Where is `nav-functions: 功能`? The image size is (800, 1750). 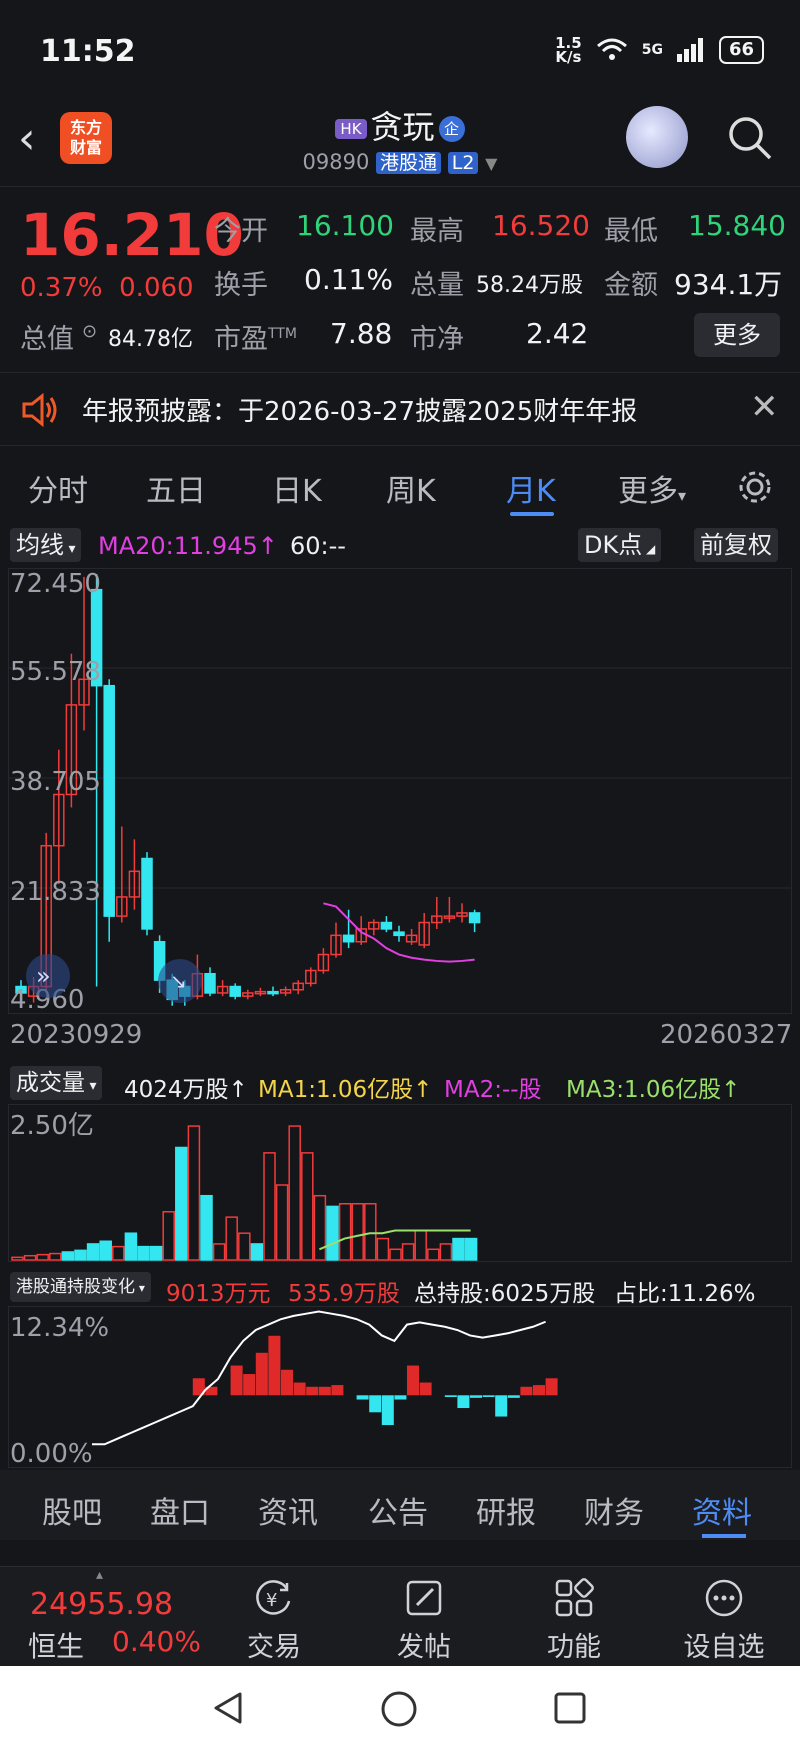 nav-functions: 功能 is located at coordinates (574, 1620).